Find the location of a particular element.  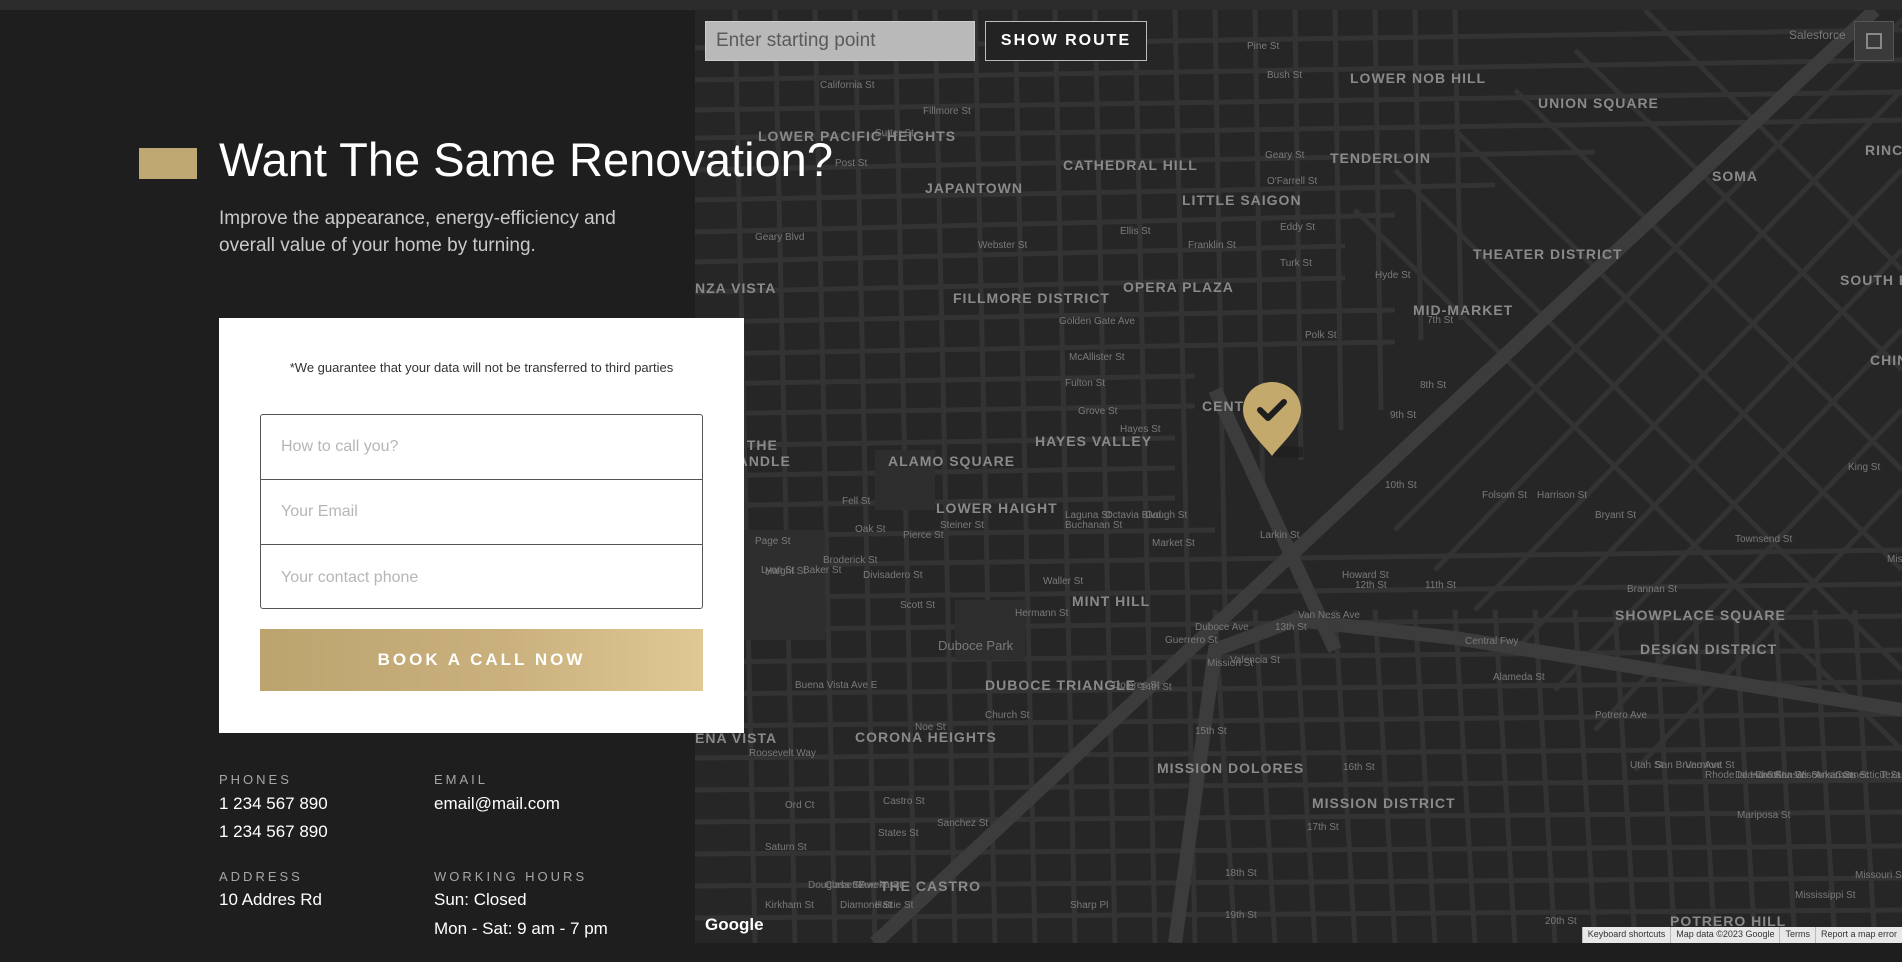

district-label: RINC is located at coordinates (1883, 150).